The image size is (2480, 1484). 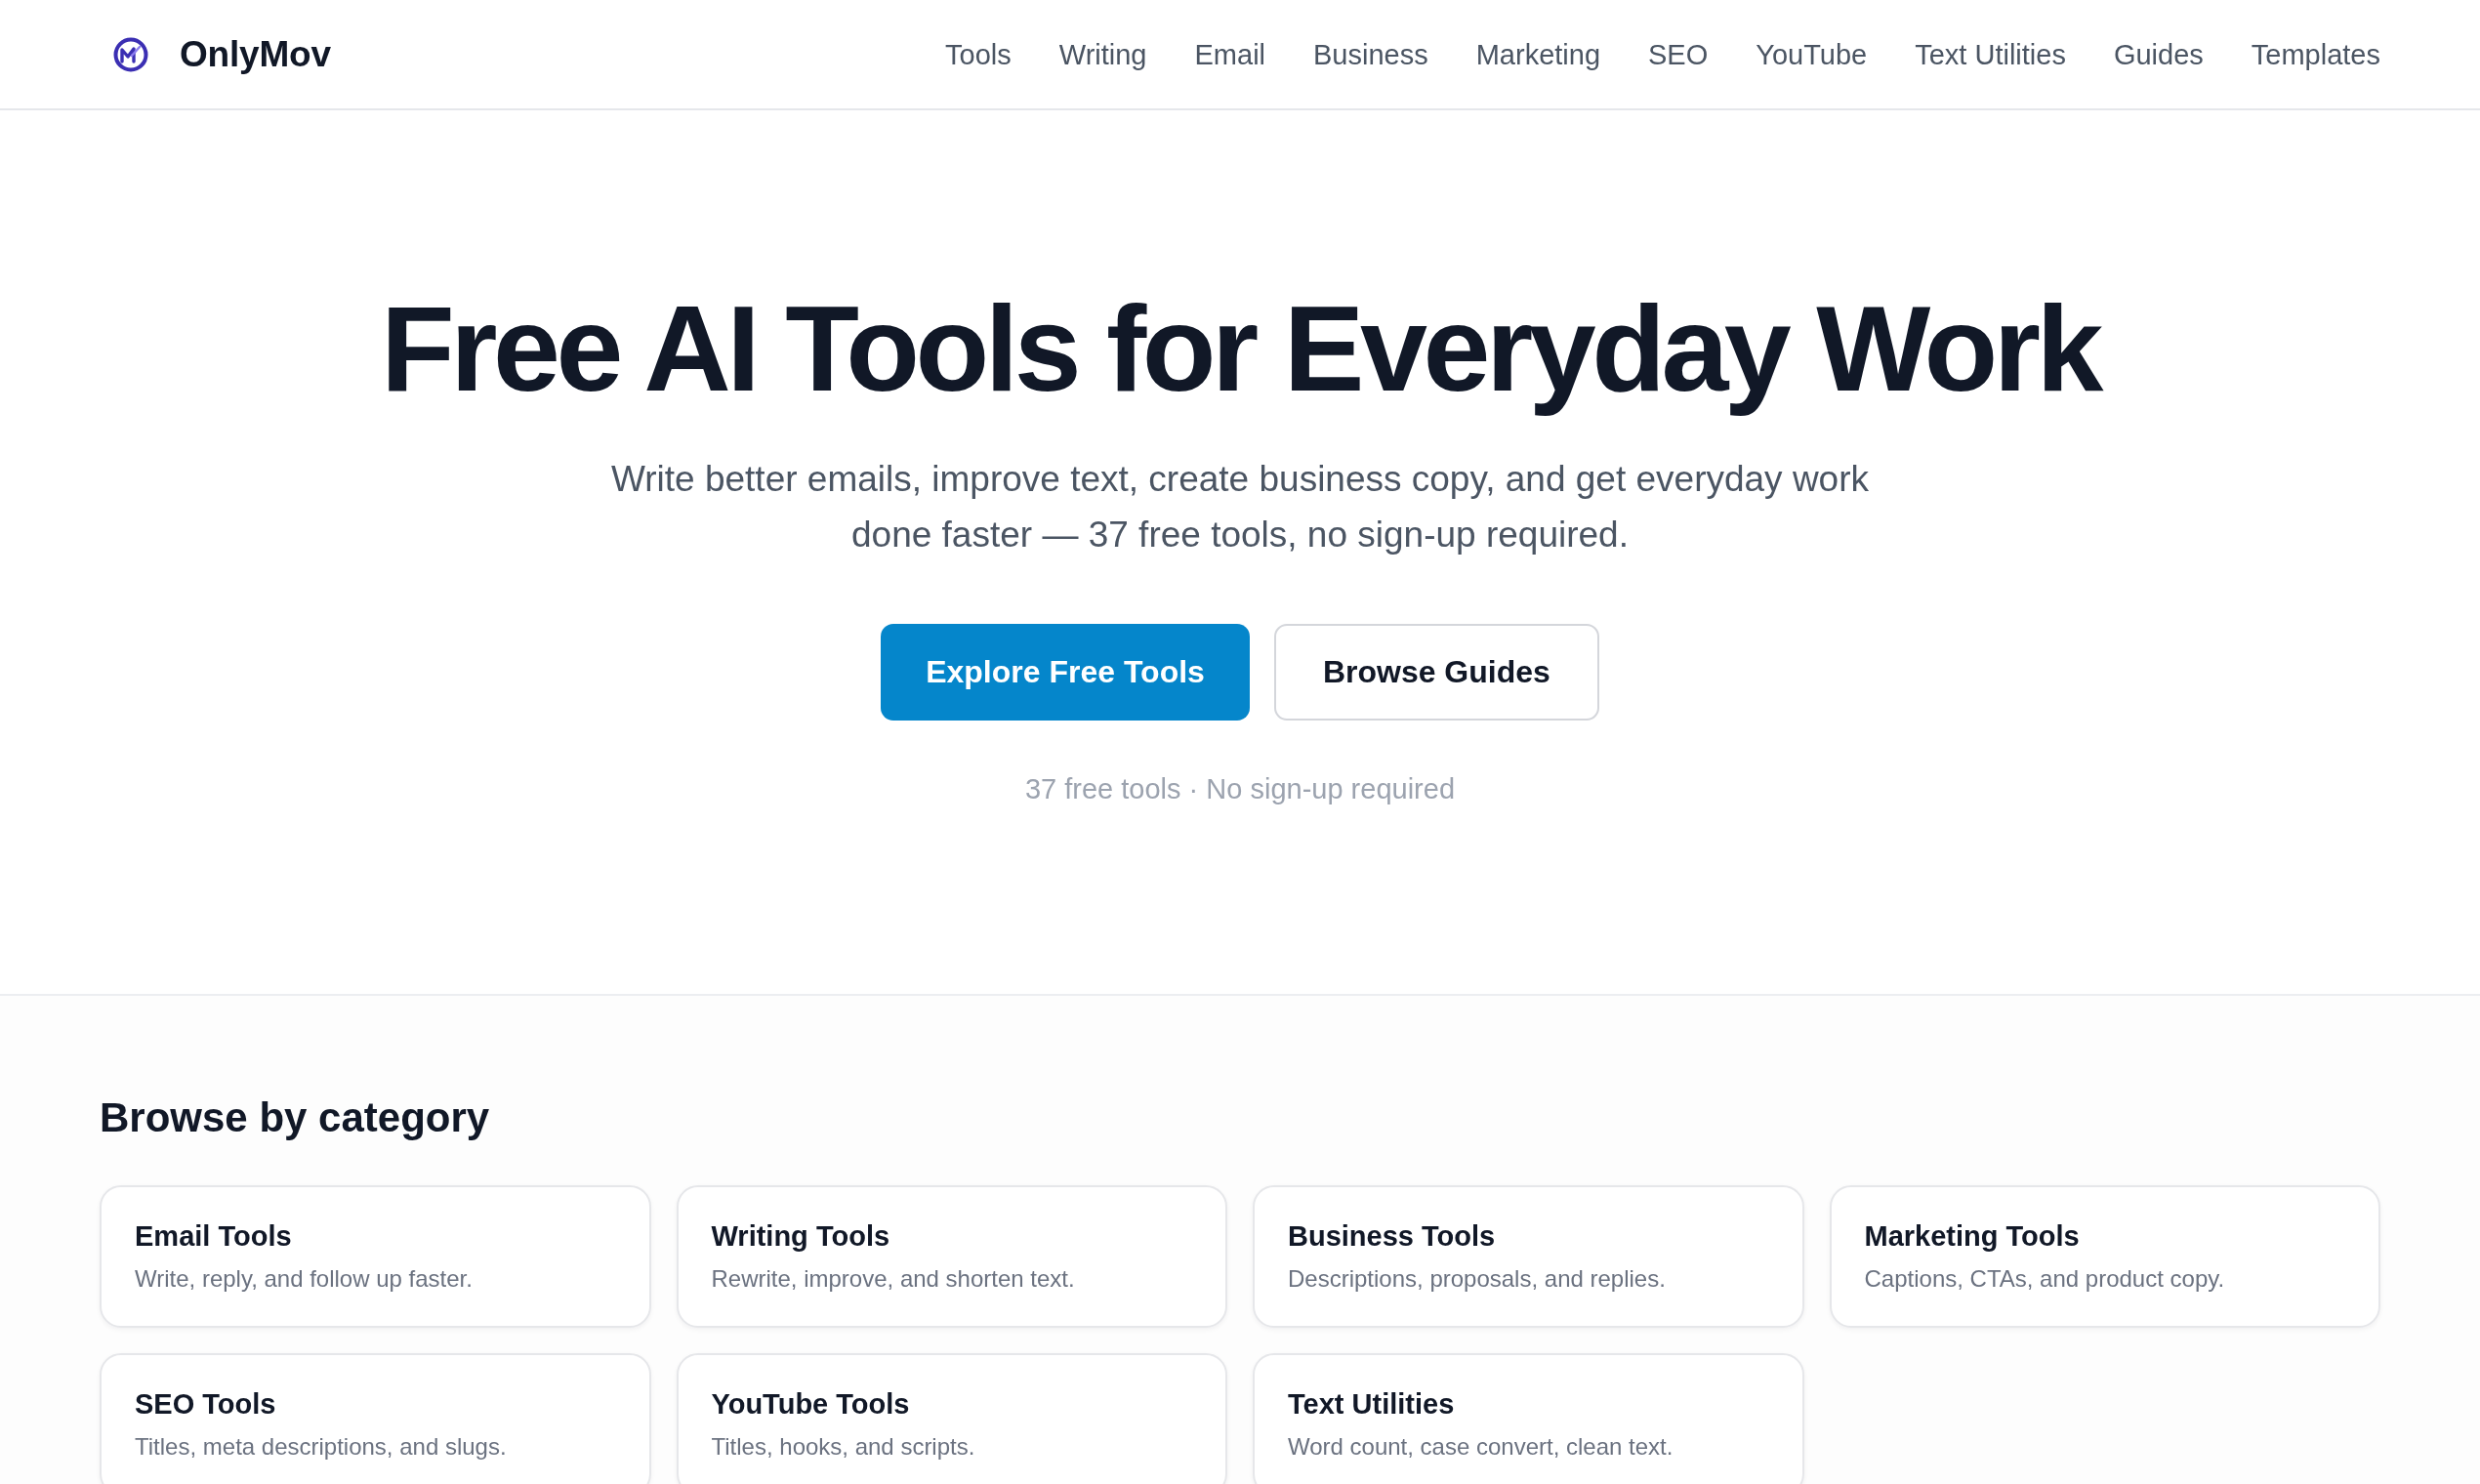 What do you see at coordinates (375, 1419) in the screenshot?
I see `category-card: SEO Tools Titles, meta descriptions, and slugs.` at bounding box center [375, 1419].